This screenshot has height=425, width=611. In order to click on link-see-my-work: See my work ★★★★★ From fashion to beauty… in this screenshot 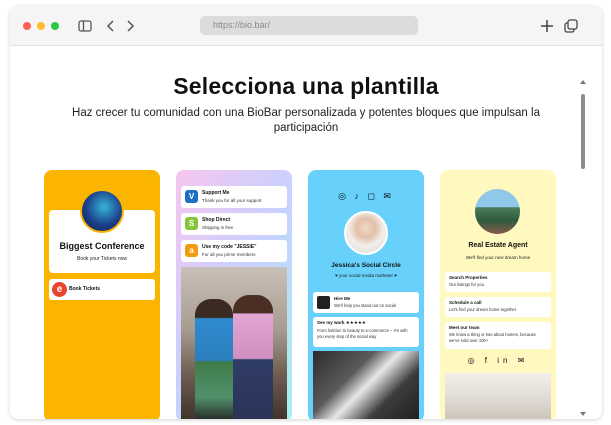, I will do `click(366, 332)`.